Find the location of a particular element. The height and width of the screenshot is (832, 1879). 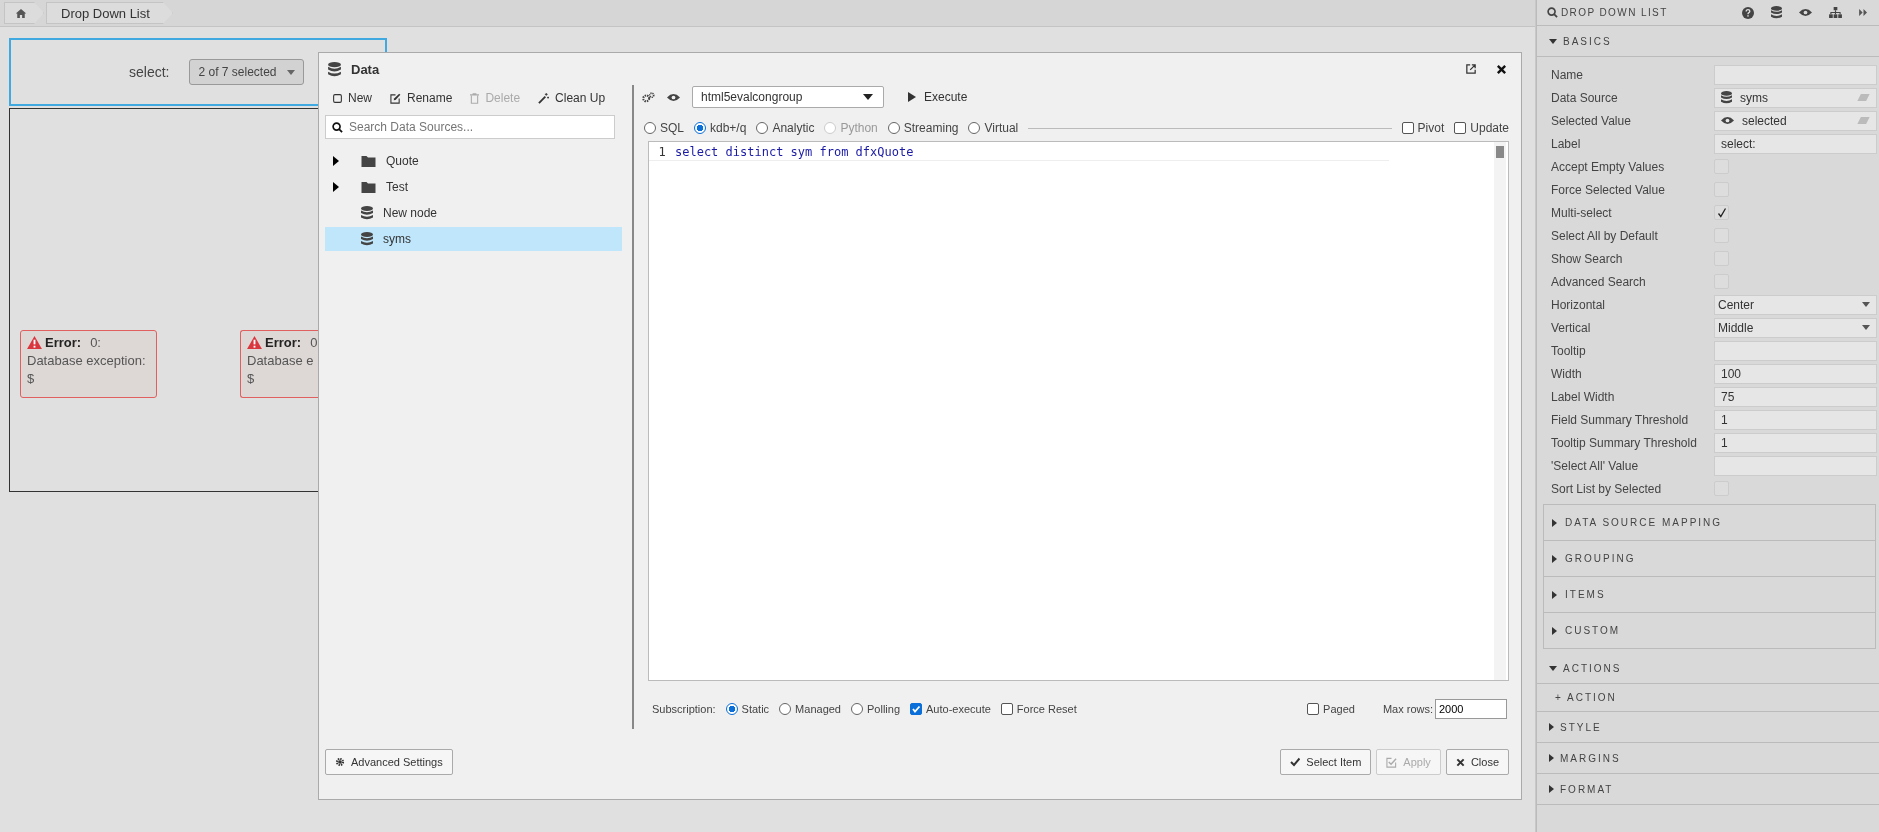

toolbar-button: New is located at coordinates (352, 98).